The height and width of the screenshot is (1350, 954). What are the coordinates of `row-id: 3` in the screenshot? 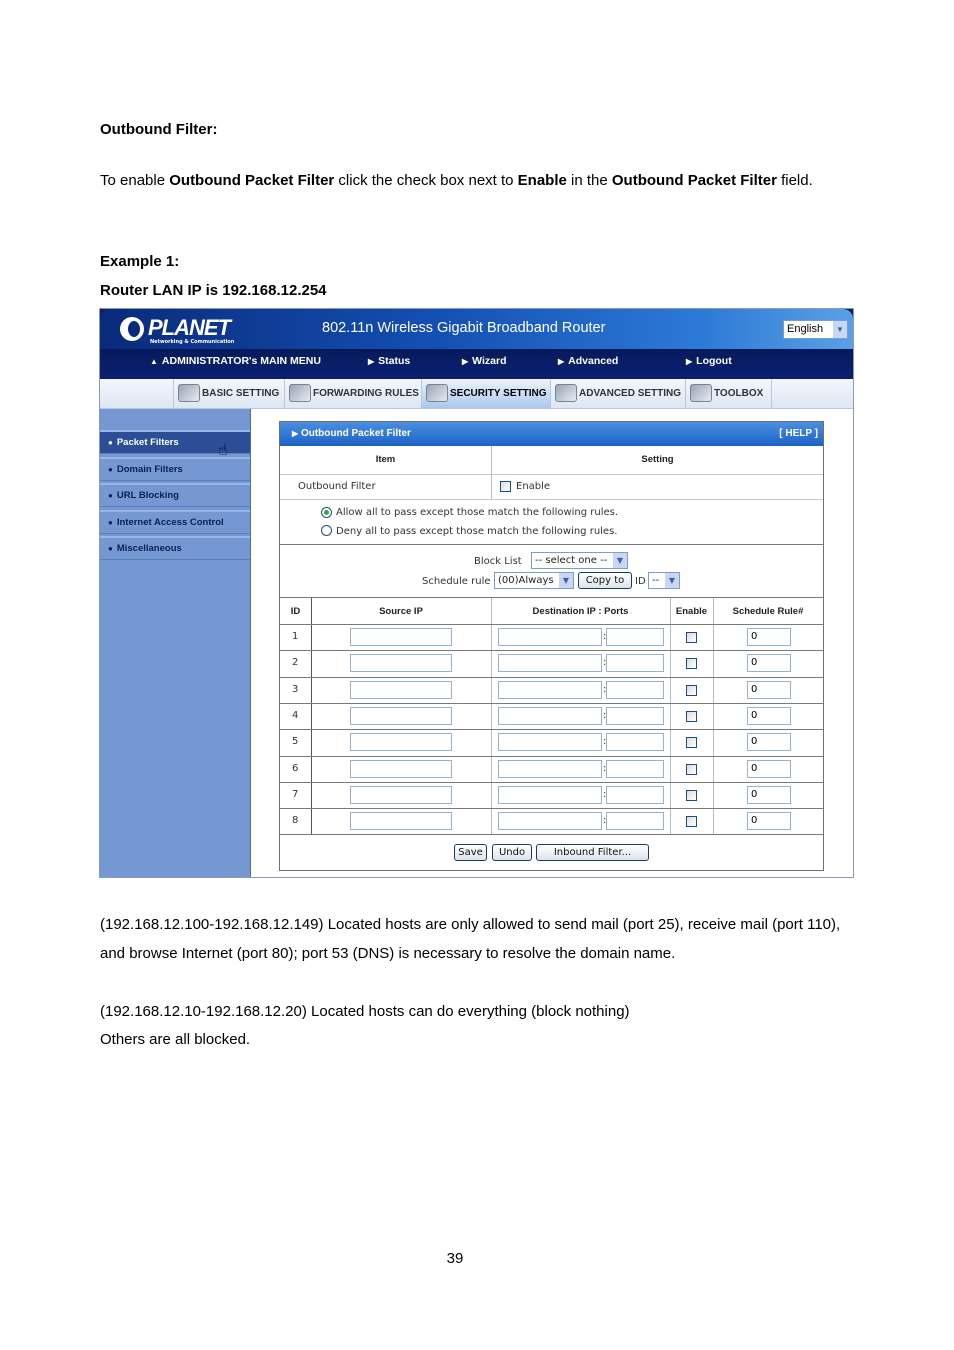 It's located at (295, 689).